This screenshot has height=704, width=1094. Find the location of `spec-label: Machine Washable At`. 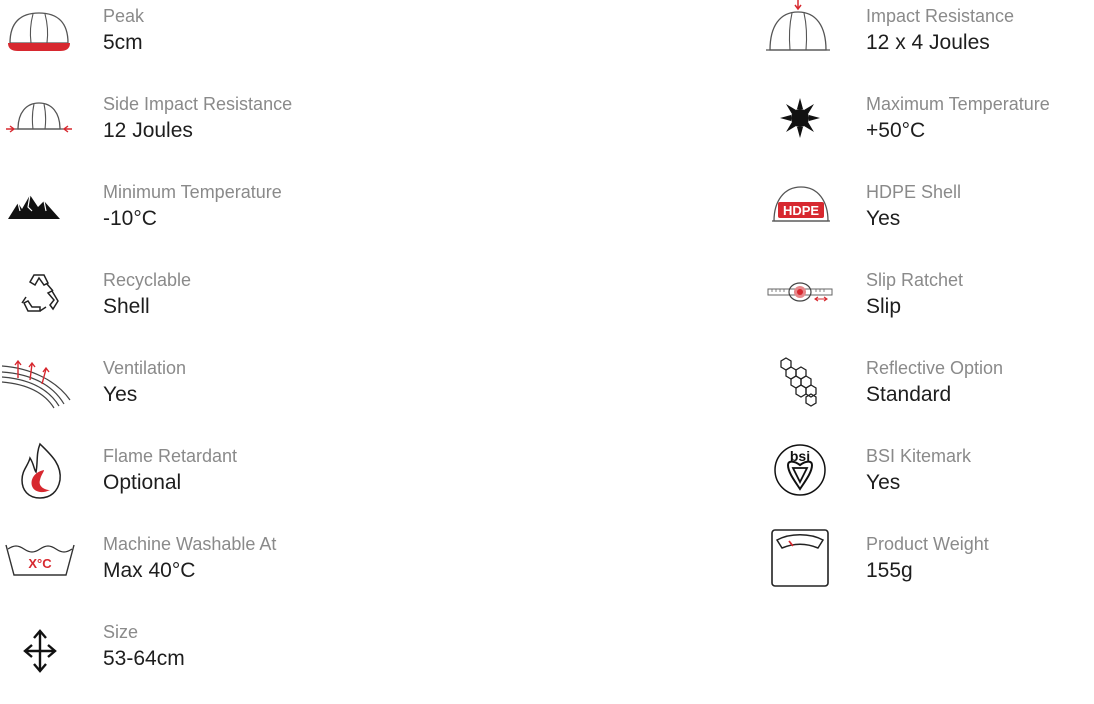

spec-label: Machine Washable At is located at coordinates (190, 544).